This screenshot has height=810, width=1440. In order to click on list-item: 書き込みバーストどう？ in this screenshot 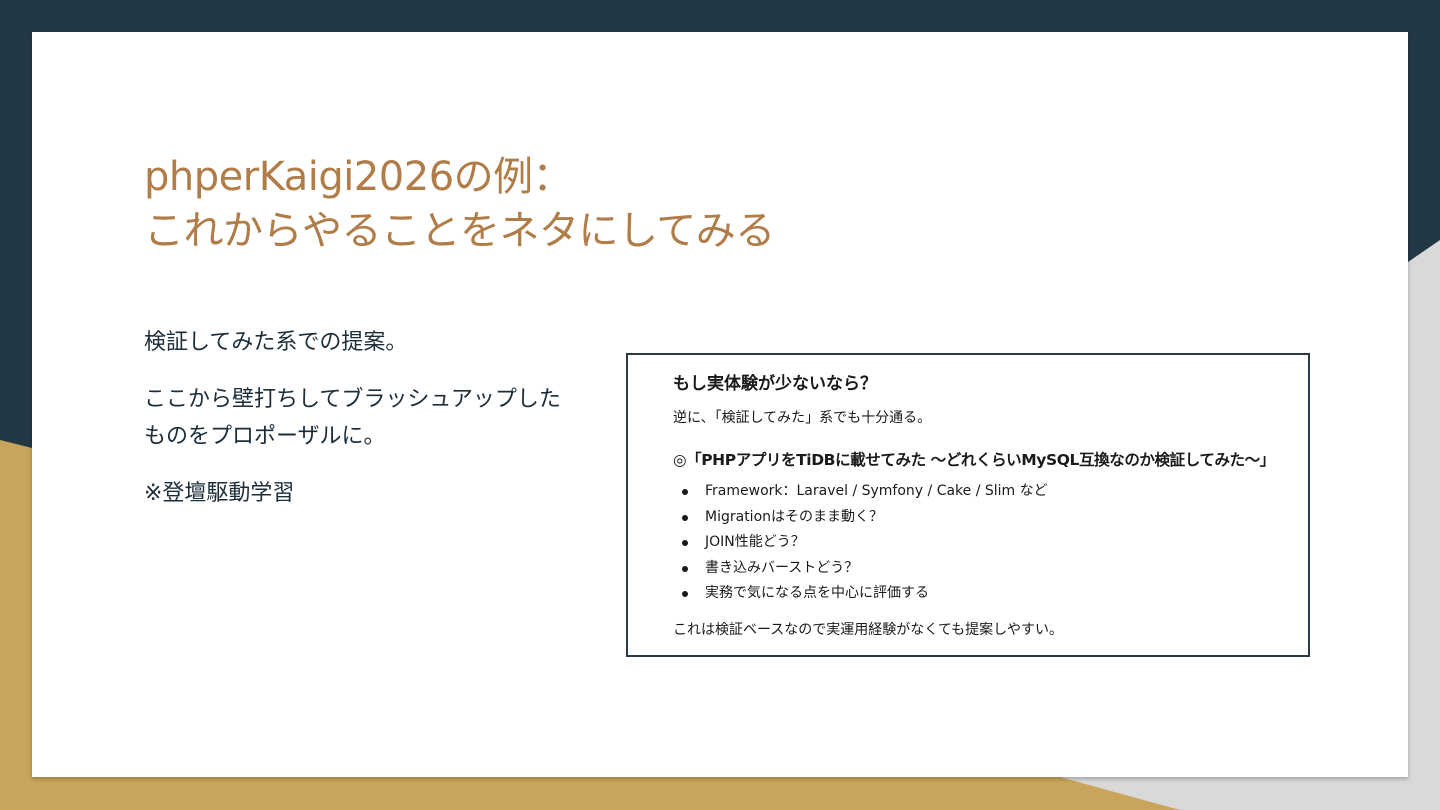, I will do `click(860, 569)`.